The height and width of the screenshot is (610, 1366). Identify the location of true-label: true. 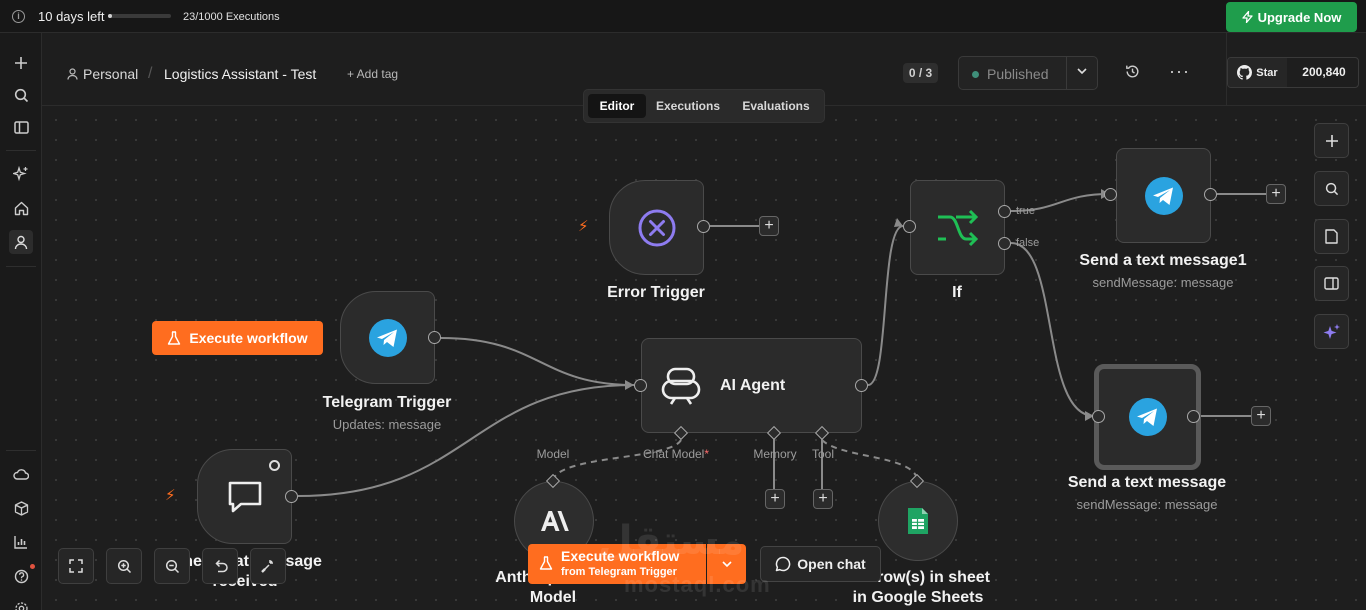
(1025, 211).